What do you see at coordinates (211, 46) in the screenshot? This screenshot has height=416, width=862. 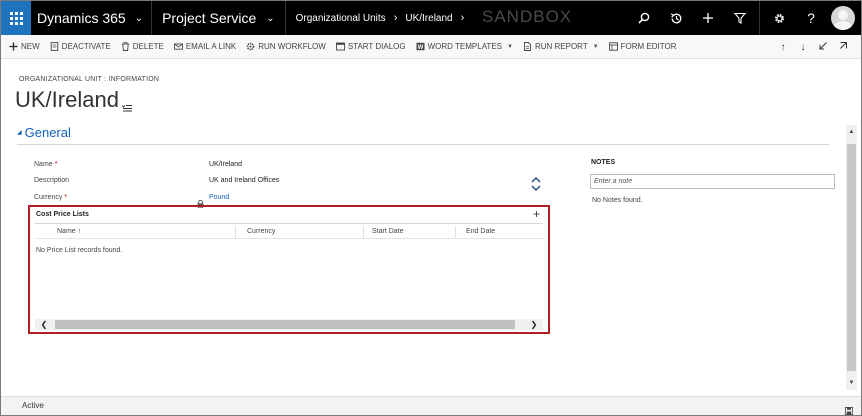 I see `email-a-link-button-label: EMAIL A LINK` at bounding box center [211, 46].